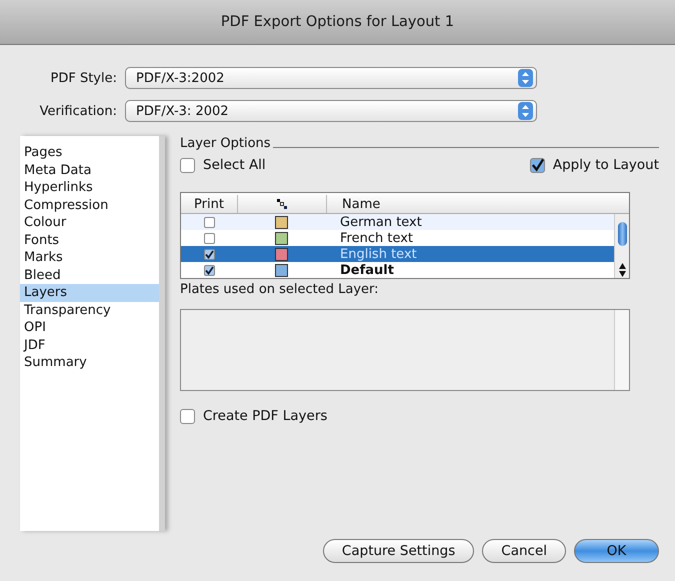 Image resolution: width=675 pixels, height=581 pixels. I want to click on field-label: PDF Style:, so click(84, 78).